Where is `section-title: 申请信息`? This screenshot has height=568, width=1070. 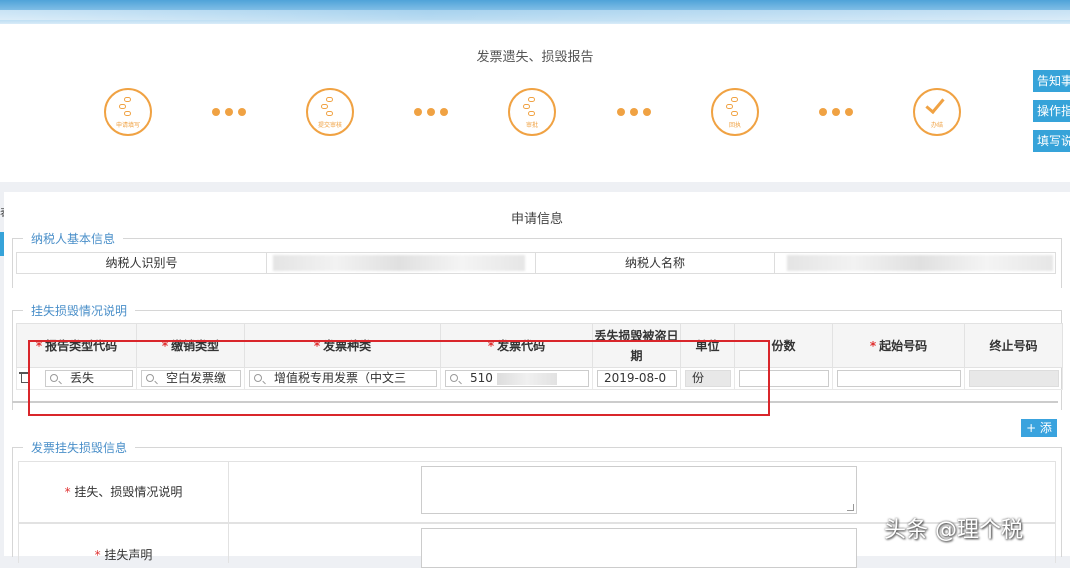 section-title: 申请信息 is located at coordinates (536, 219).